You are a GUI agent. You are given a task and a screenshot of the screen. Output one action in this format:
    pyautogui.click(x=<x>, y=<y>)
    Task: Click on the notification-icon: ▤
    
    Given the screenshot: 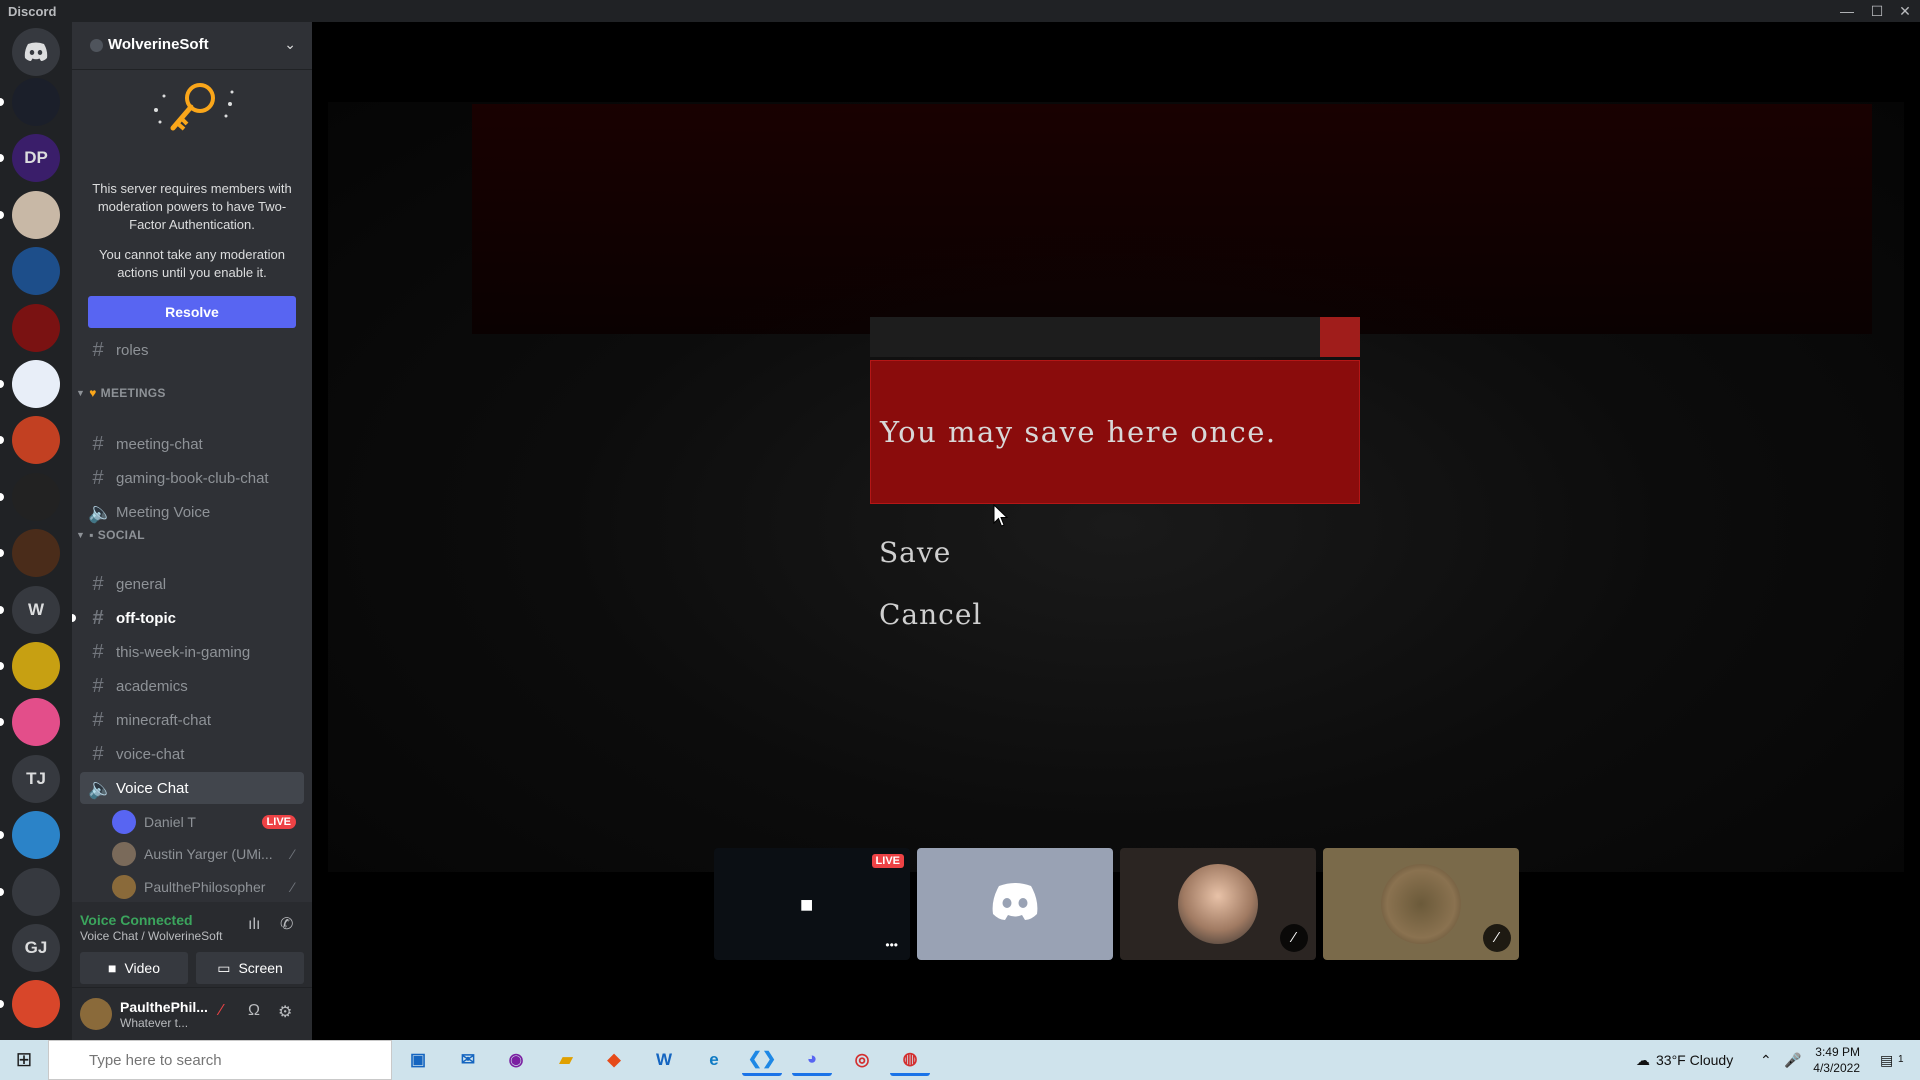 What is the action you would take?
    pyautogui.click(x=1886, y=1060)
    